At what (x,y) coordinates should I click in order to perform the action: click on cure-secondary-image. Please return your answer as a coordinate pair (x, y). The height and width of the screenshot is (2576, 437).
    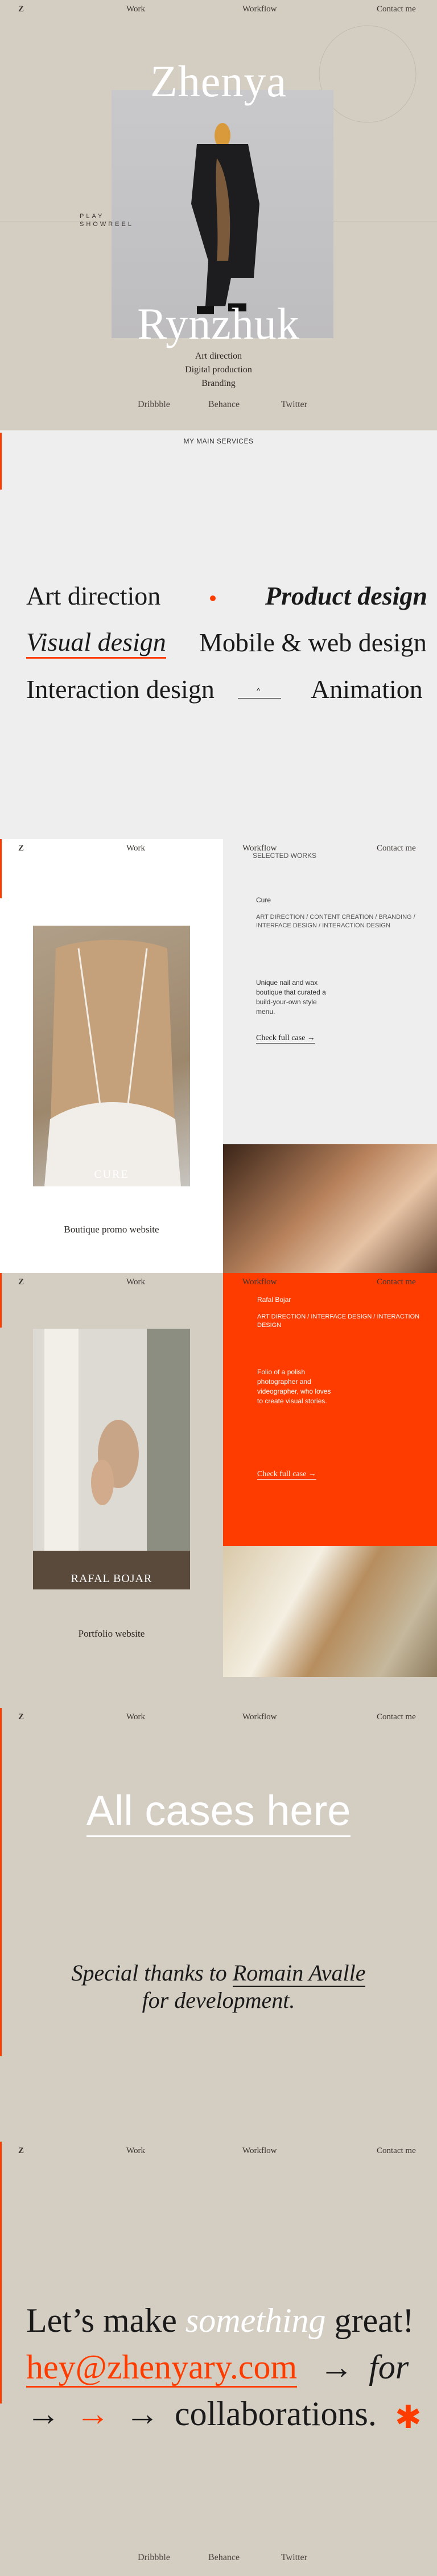
    Looking at the image, I should click on (330, 1208).